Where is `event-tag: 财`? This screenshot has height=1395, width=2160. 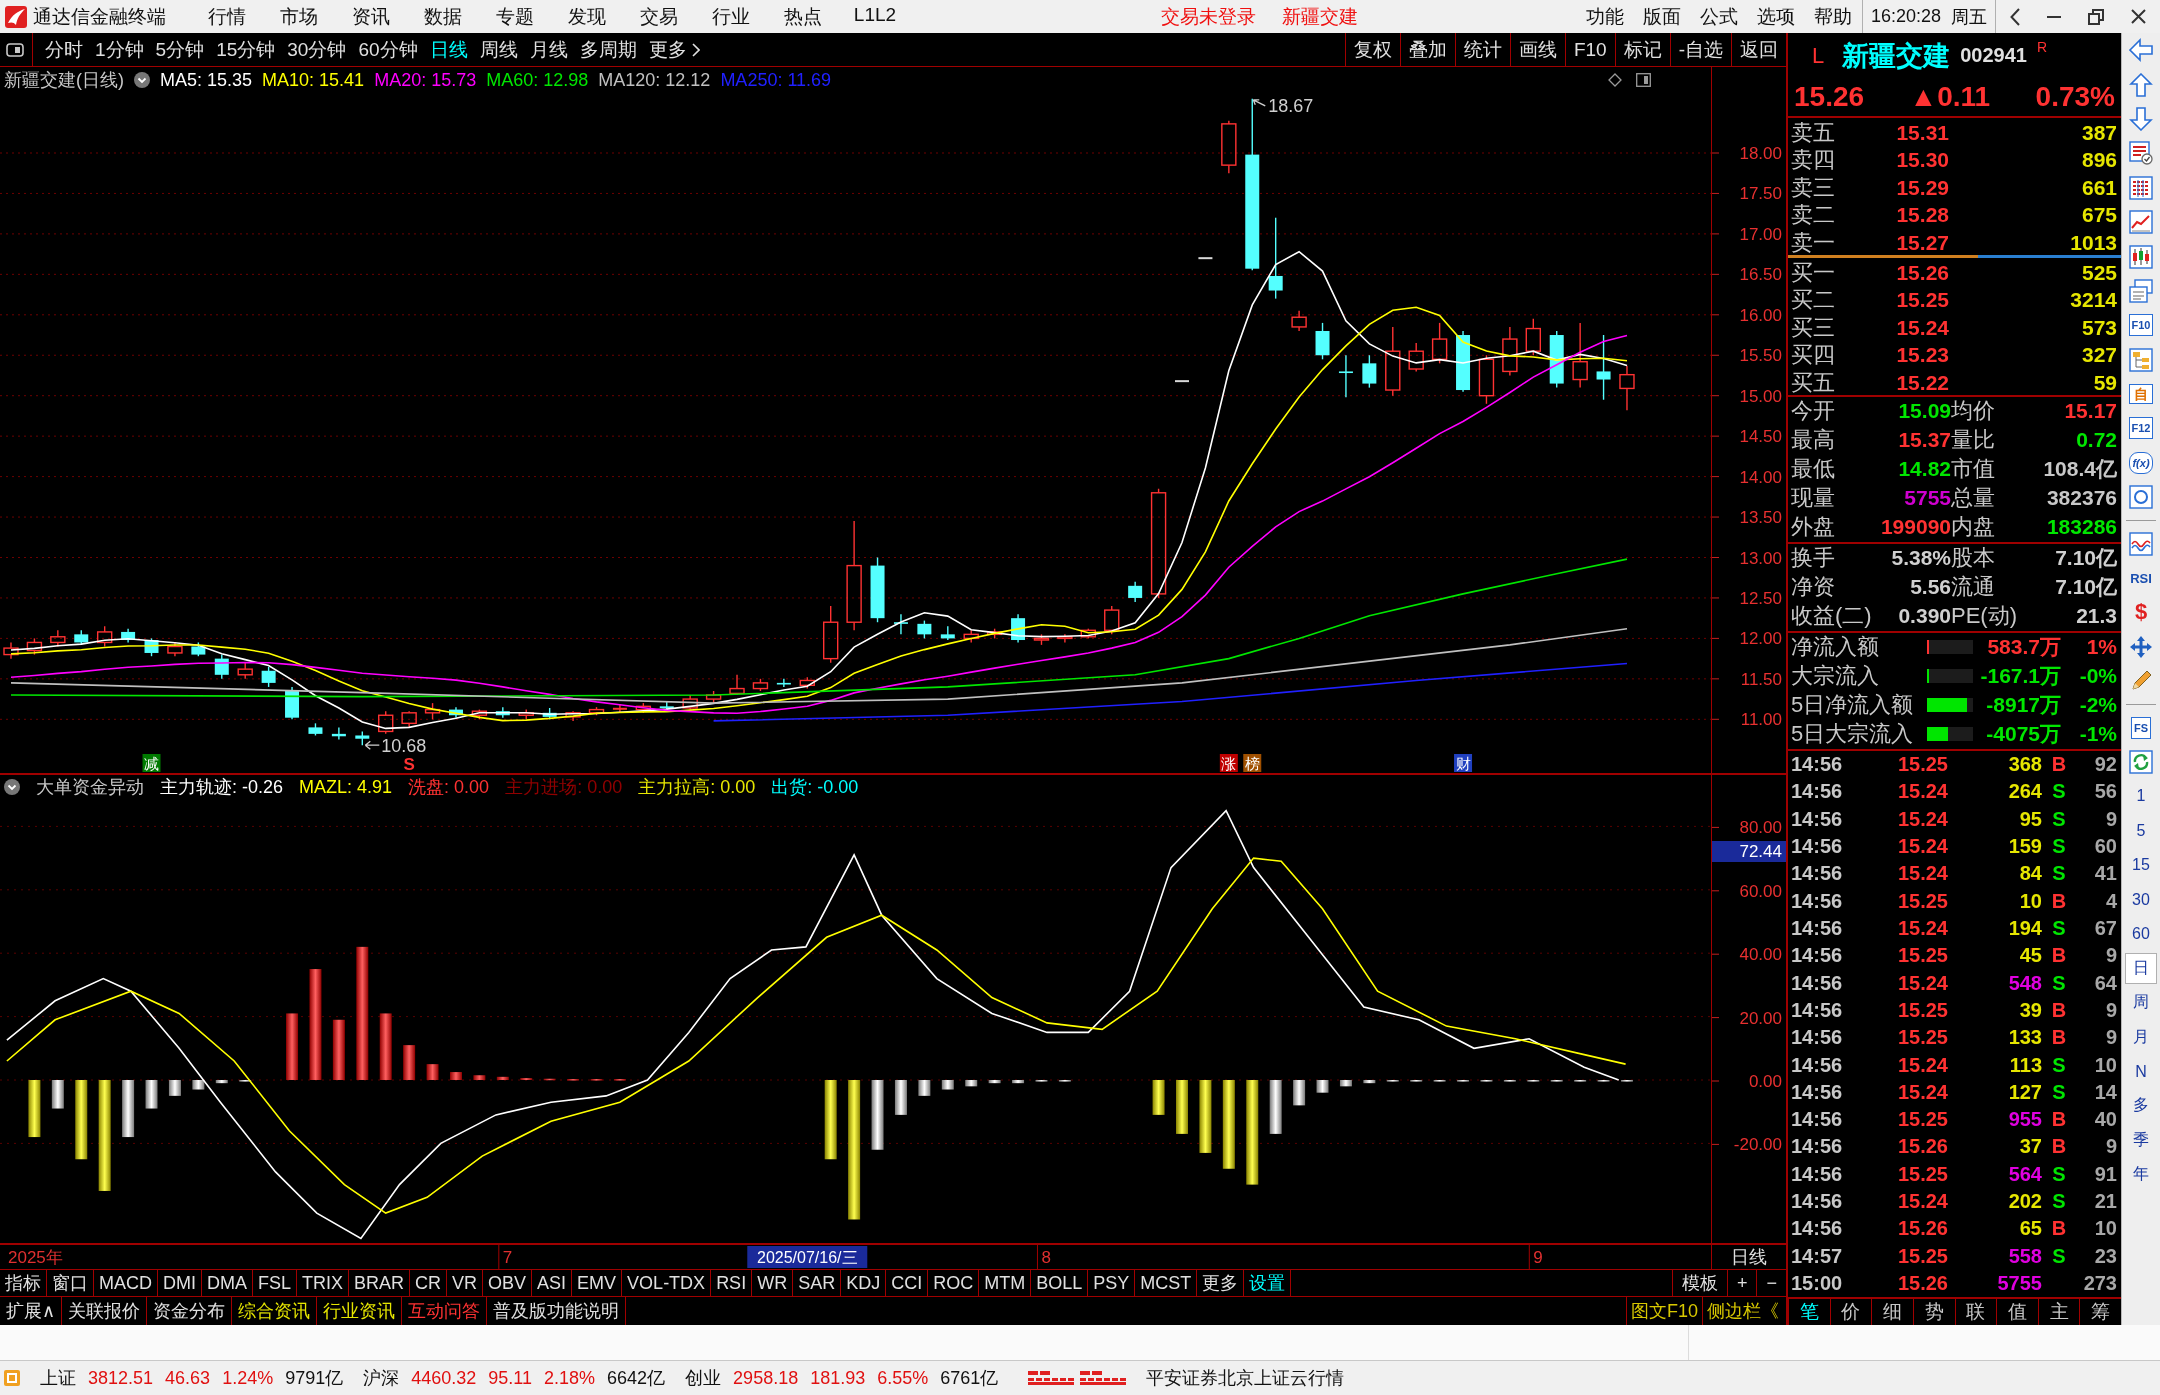 event-tag: 财 is located at coordinates (1463, 763).